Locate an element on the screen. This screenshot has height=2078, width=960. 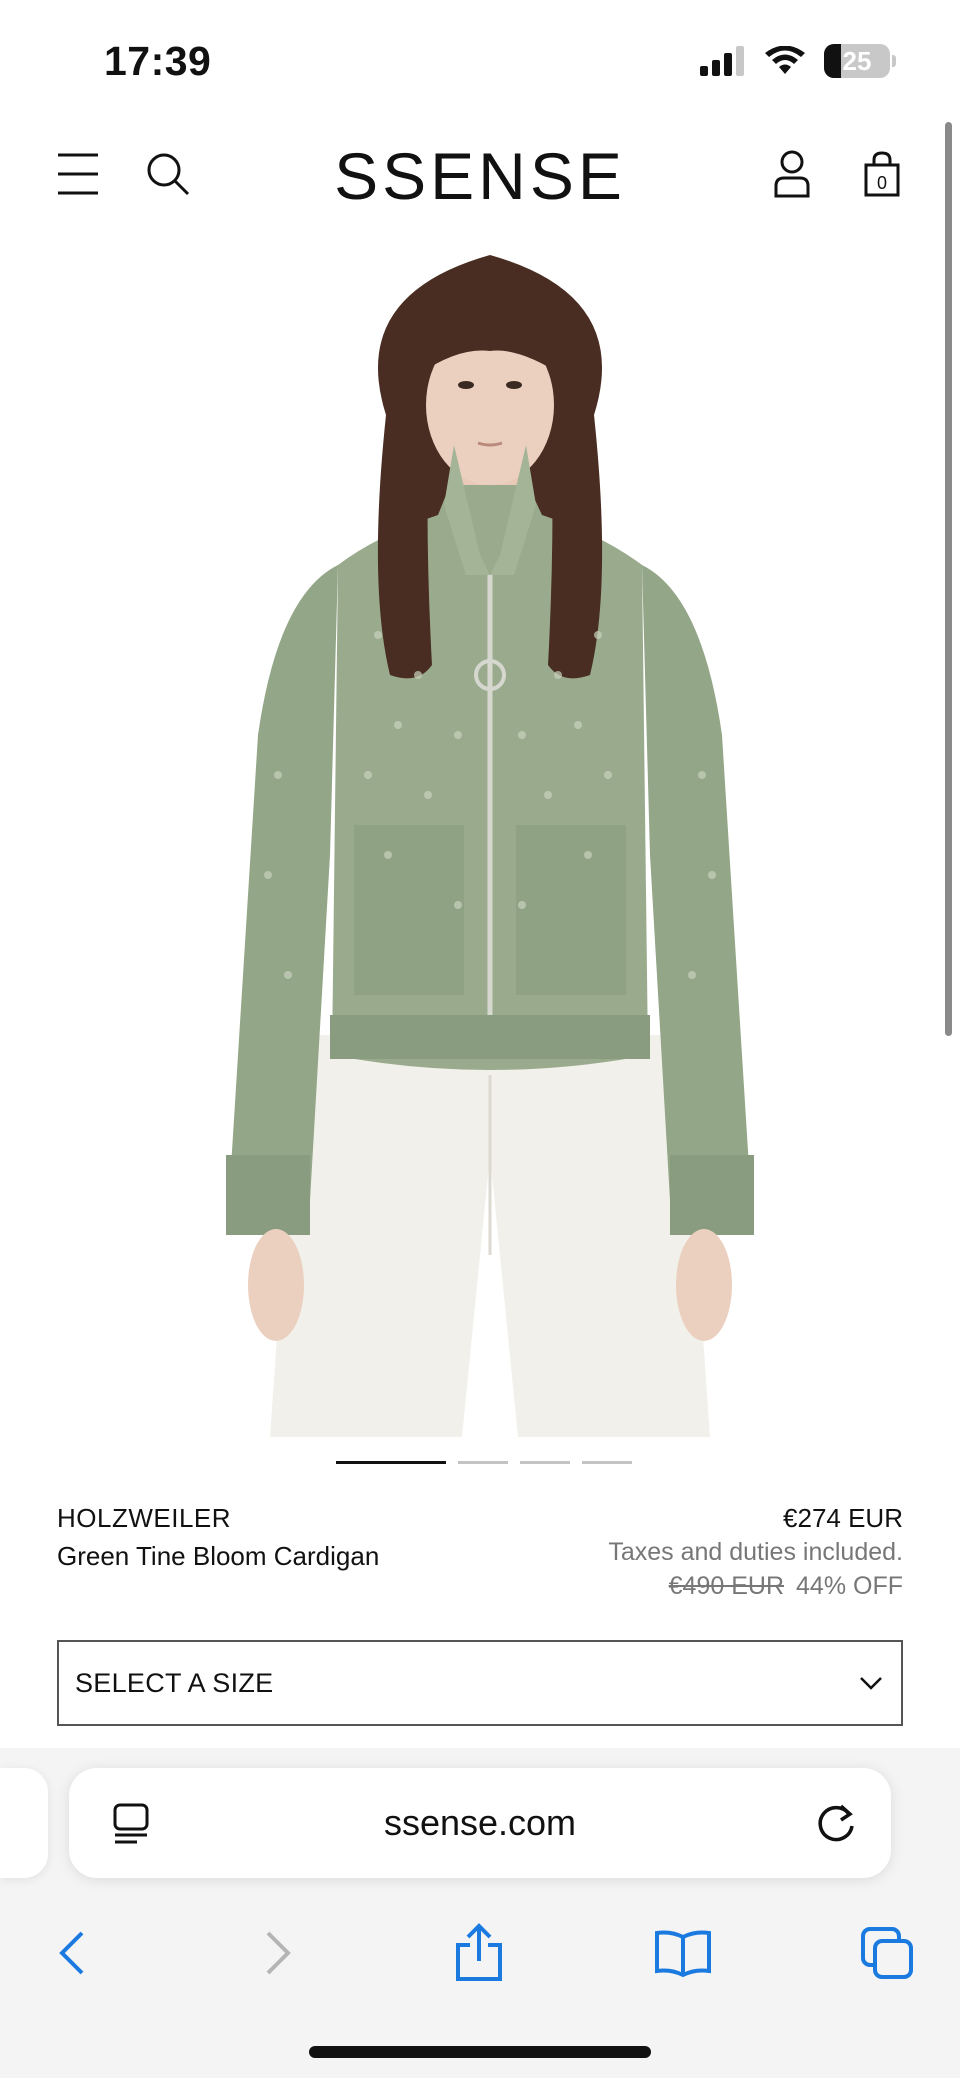
left-hand is located at coordinates (276, 1285).